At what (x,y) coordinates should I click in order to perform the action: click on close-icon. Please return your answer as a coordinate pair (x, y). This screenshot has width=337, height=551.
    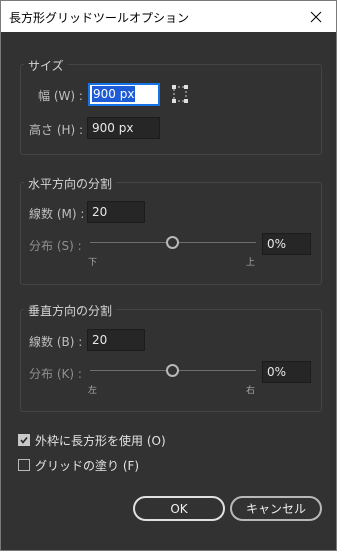
    Looking at the image, I should click on (316, 16).